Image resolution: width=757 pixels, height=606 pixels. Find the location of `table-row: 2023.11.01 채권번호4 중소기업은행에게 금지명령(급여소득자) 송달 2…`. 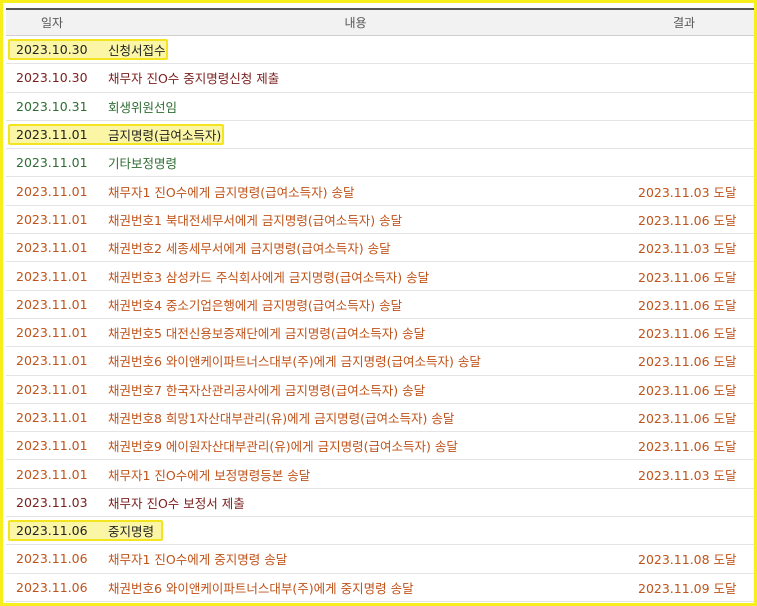

table-row: 2023.11.01 채권번호4 중소기업은행에게 금지명령(급여소득자) 송달 2… is located at coordinates (380, 305).